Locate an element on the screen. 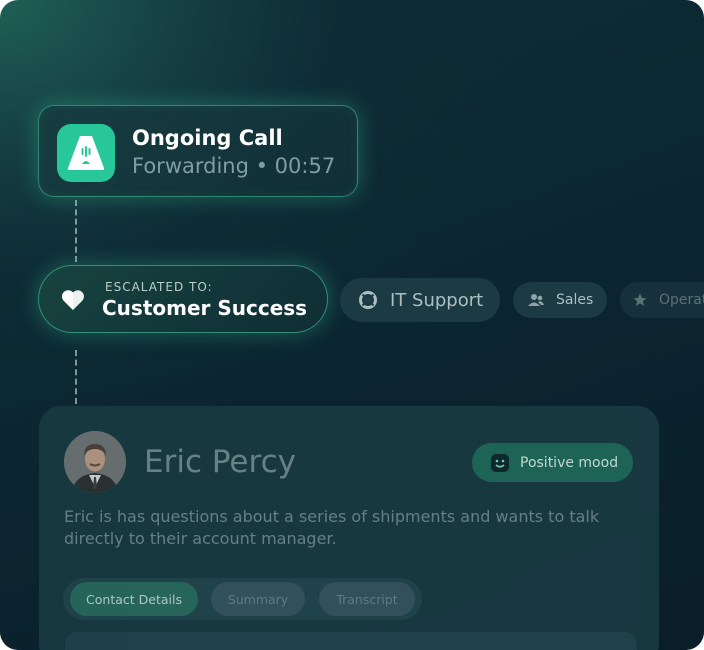  team-chip-label: Sales is located at coordinates (575, 300).